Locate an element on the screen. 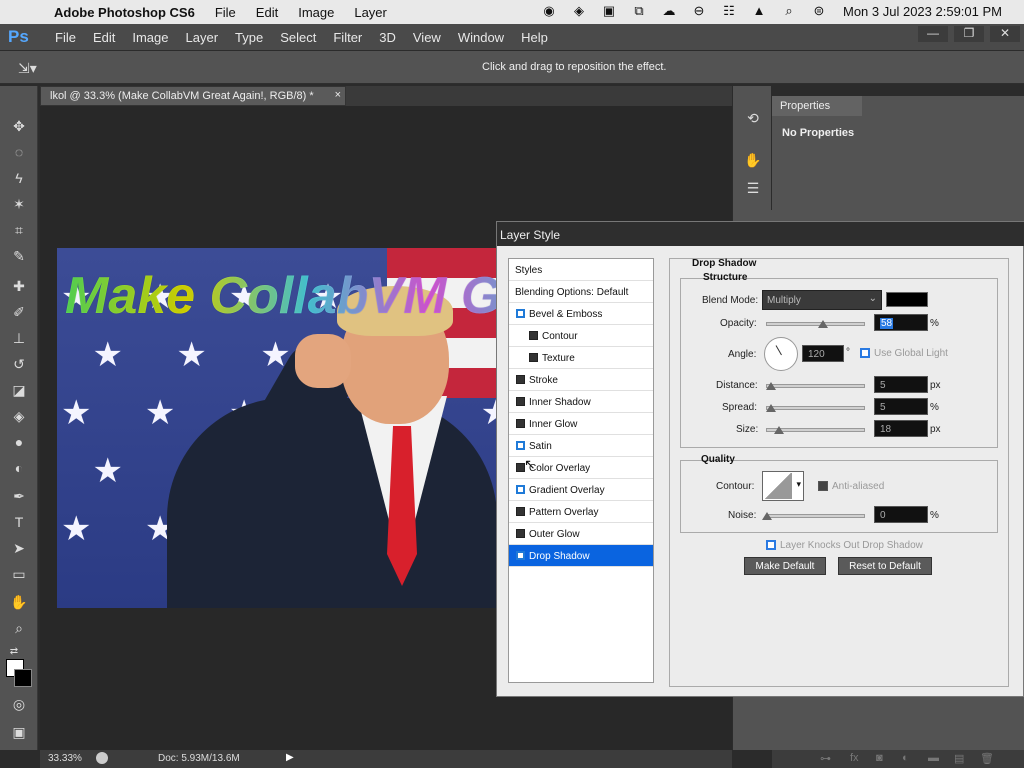 This screenshot has width=1024, height=768. screen-mode-icon: ▣ is located at coordinates (19, 732).